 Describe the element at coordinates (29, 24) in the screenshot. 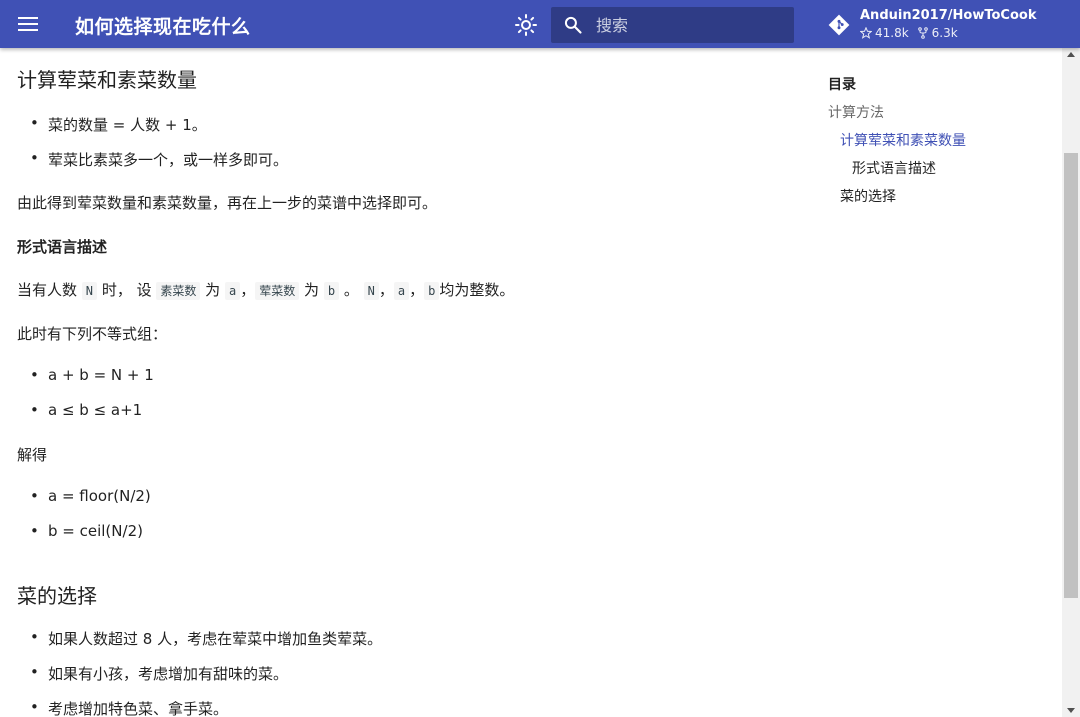

I see `menu-icon` at that location.